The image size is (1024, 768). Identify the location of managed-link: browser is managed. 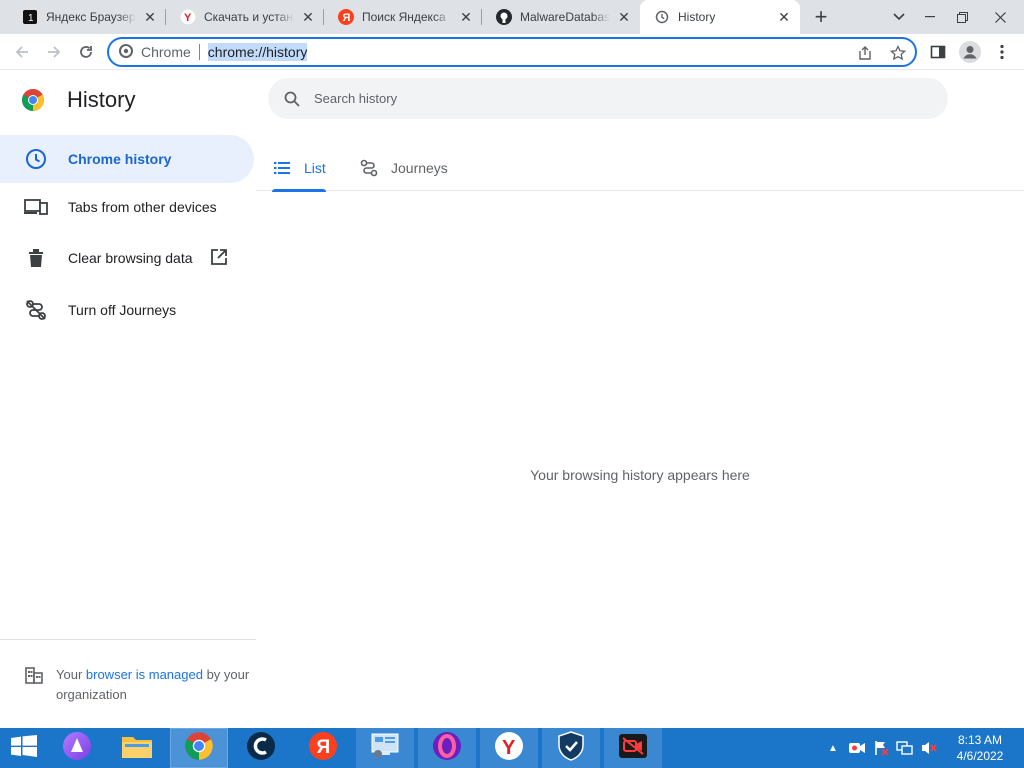
(144, 674).